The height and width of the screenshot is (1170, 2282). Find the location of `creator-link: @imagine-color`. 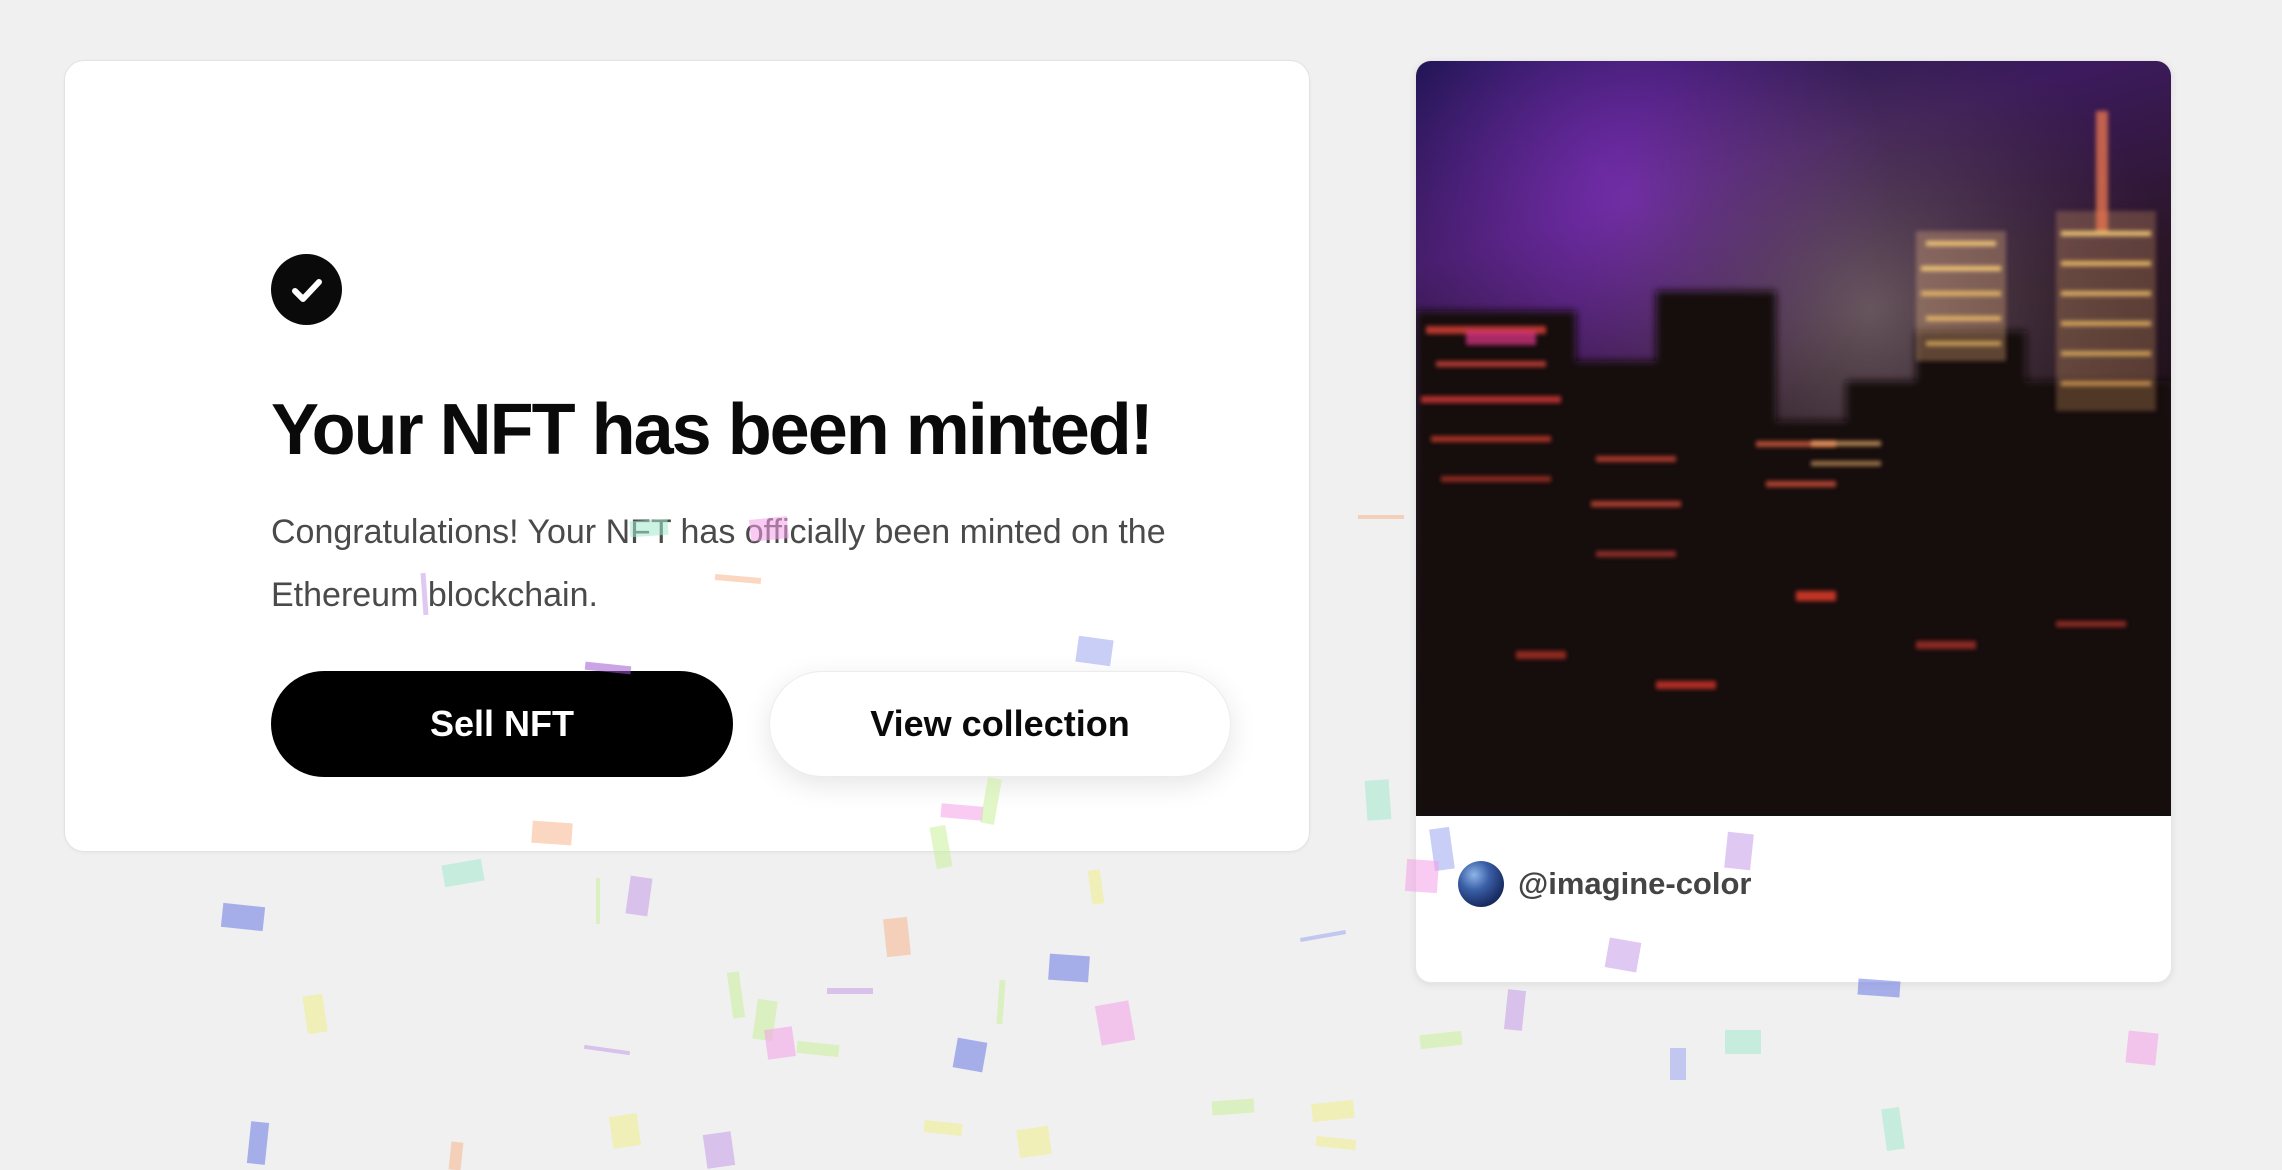

creator-link: @imagine-color is located at coordinates (1604, 884).